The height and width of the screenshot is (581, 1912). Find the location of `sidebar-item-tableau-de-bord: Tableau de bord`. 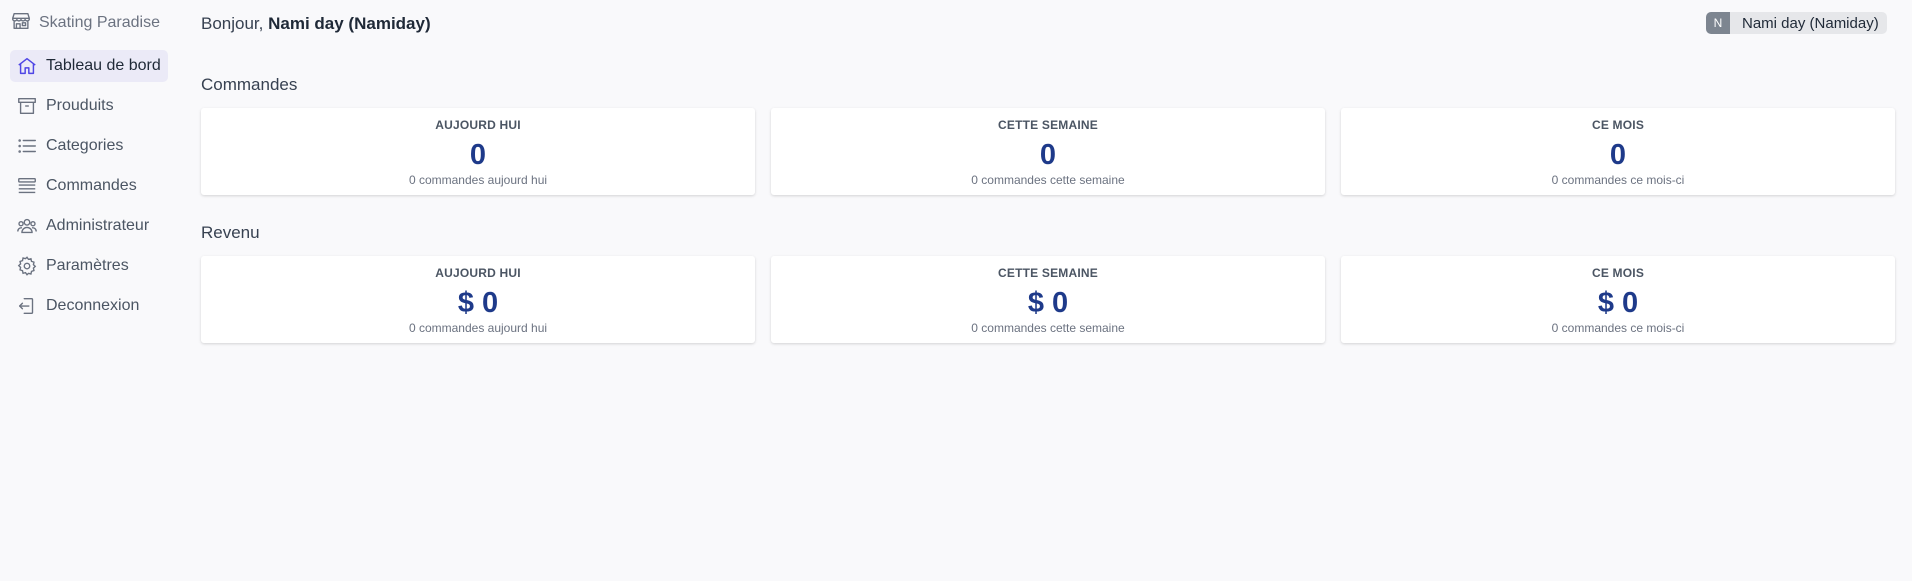

sidebar-item-tableau-de-bord: Tableau de bord is located at coordinates (89, 66).